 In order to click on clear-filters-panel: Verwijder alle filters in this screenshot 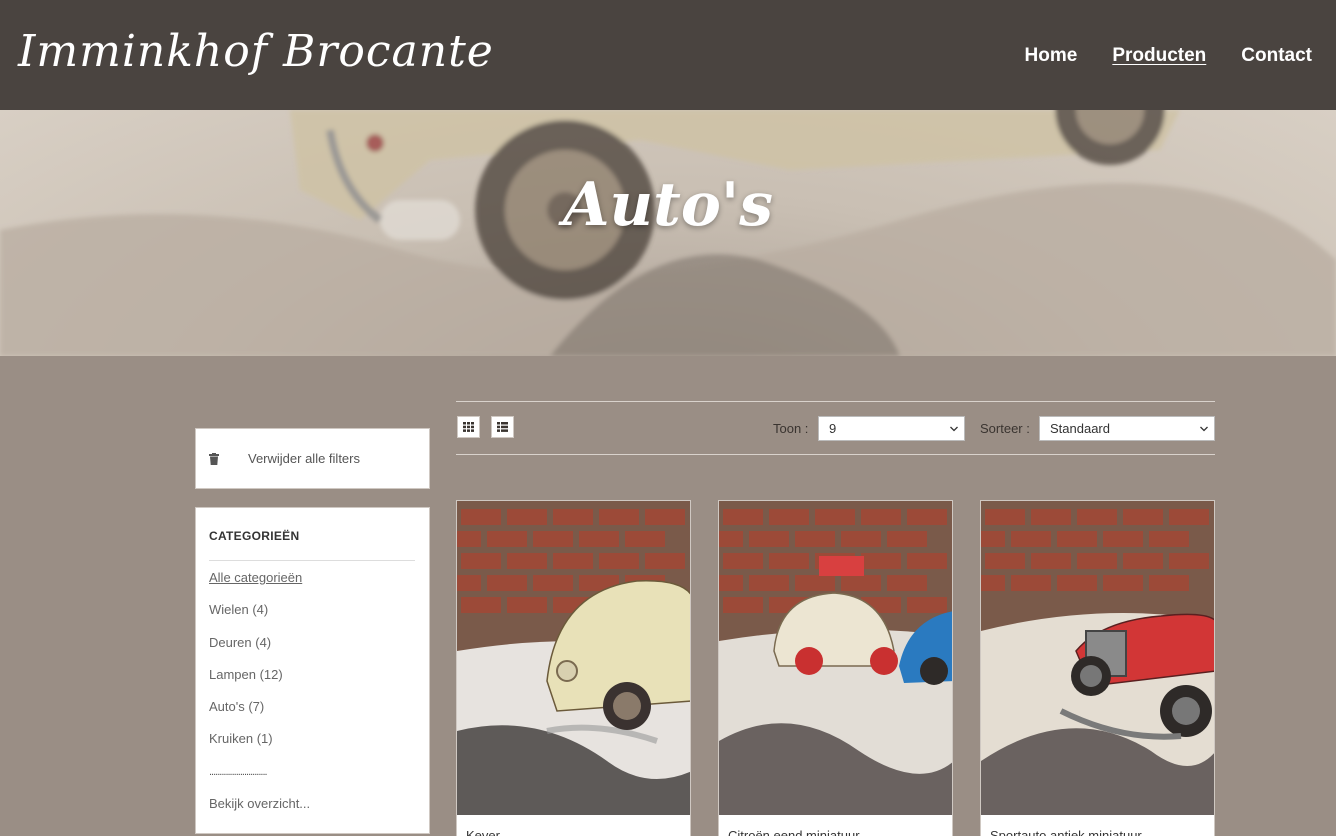, I will do `click(312, 458)`.